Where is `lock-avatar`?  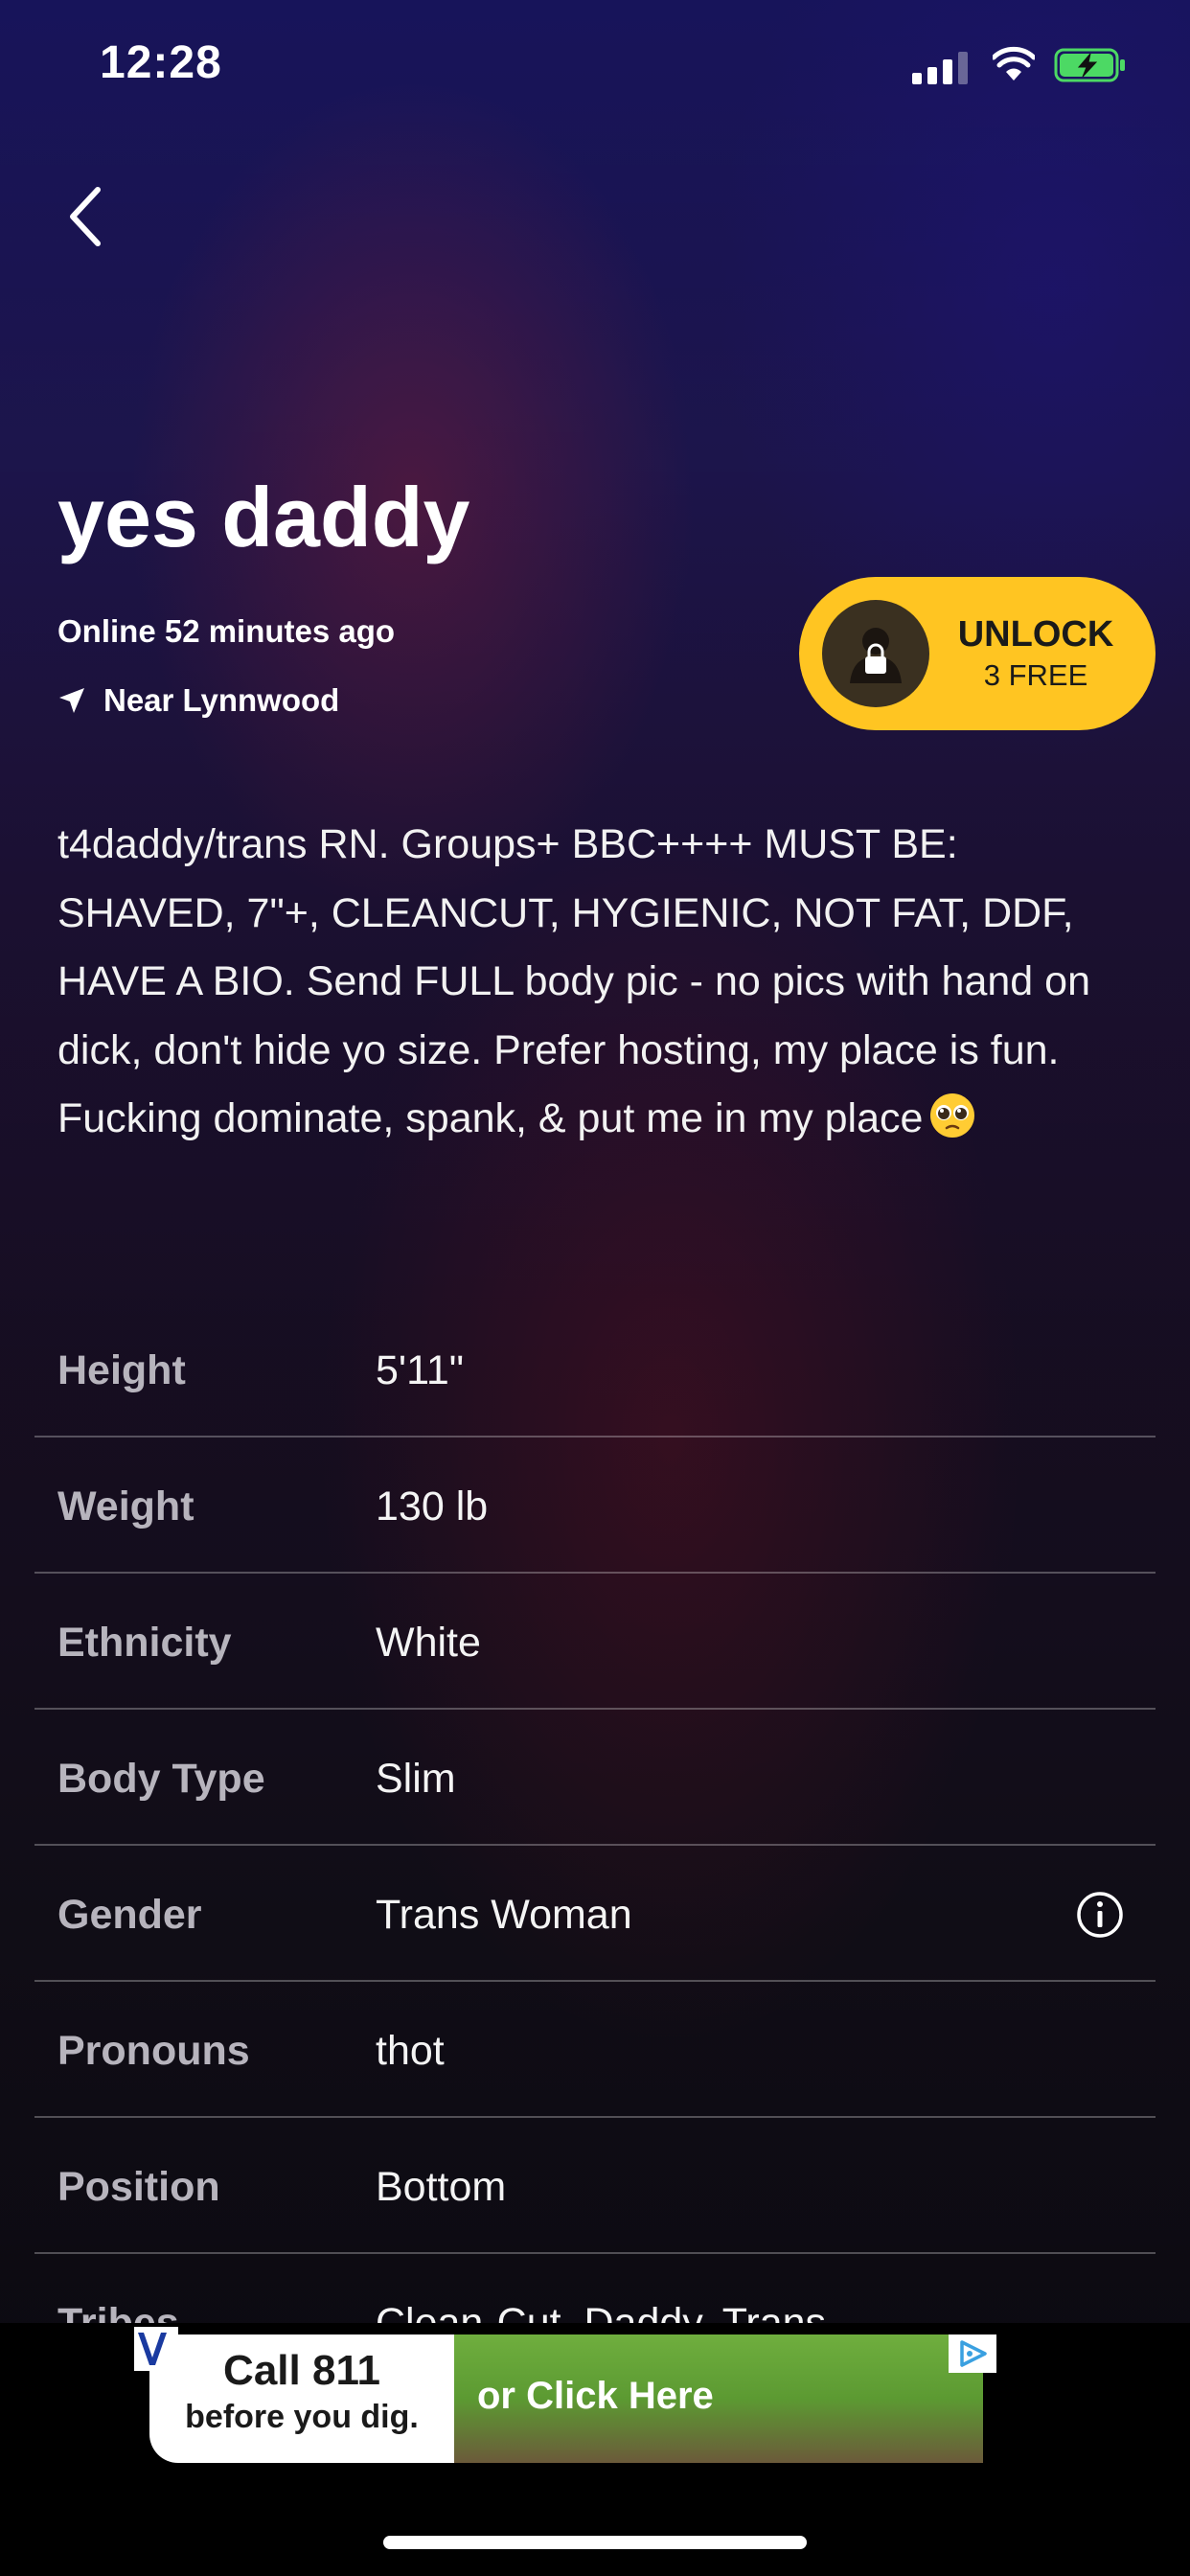 lock-avatar is located at coordinates (875, 653).